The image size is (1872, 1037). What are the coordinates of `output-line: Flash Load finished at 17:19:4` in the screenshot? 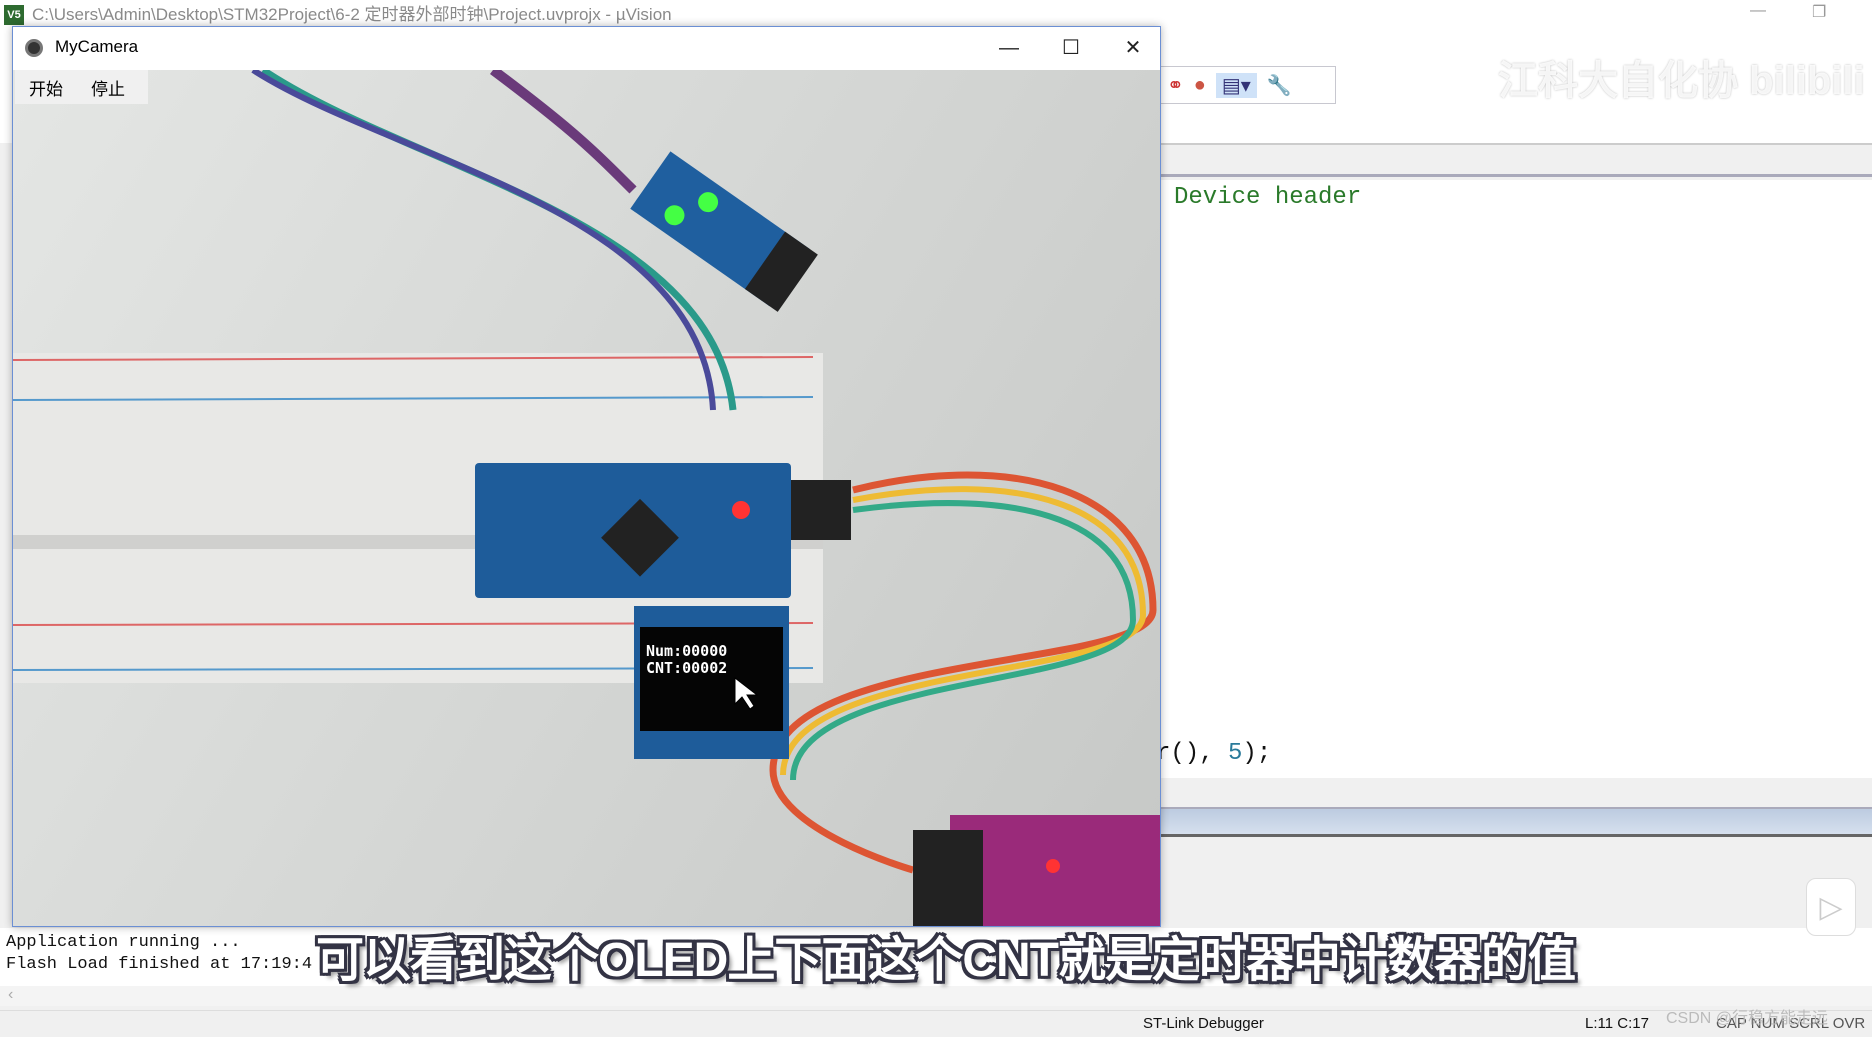 It's located at (159, 964).